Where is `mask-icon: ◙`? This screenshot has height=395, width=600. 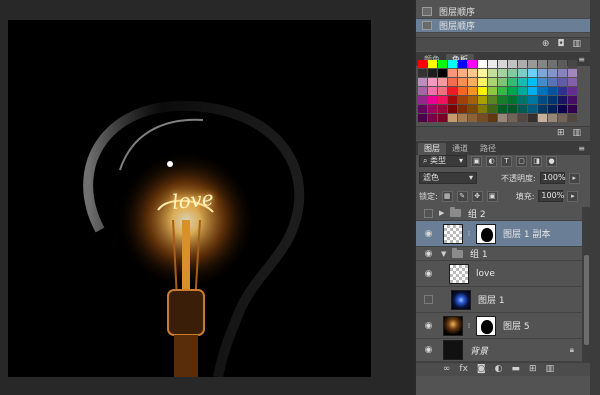 mask-icon: ◙ is located at coordinates (481, 369).